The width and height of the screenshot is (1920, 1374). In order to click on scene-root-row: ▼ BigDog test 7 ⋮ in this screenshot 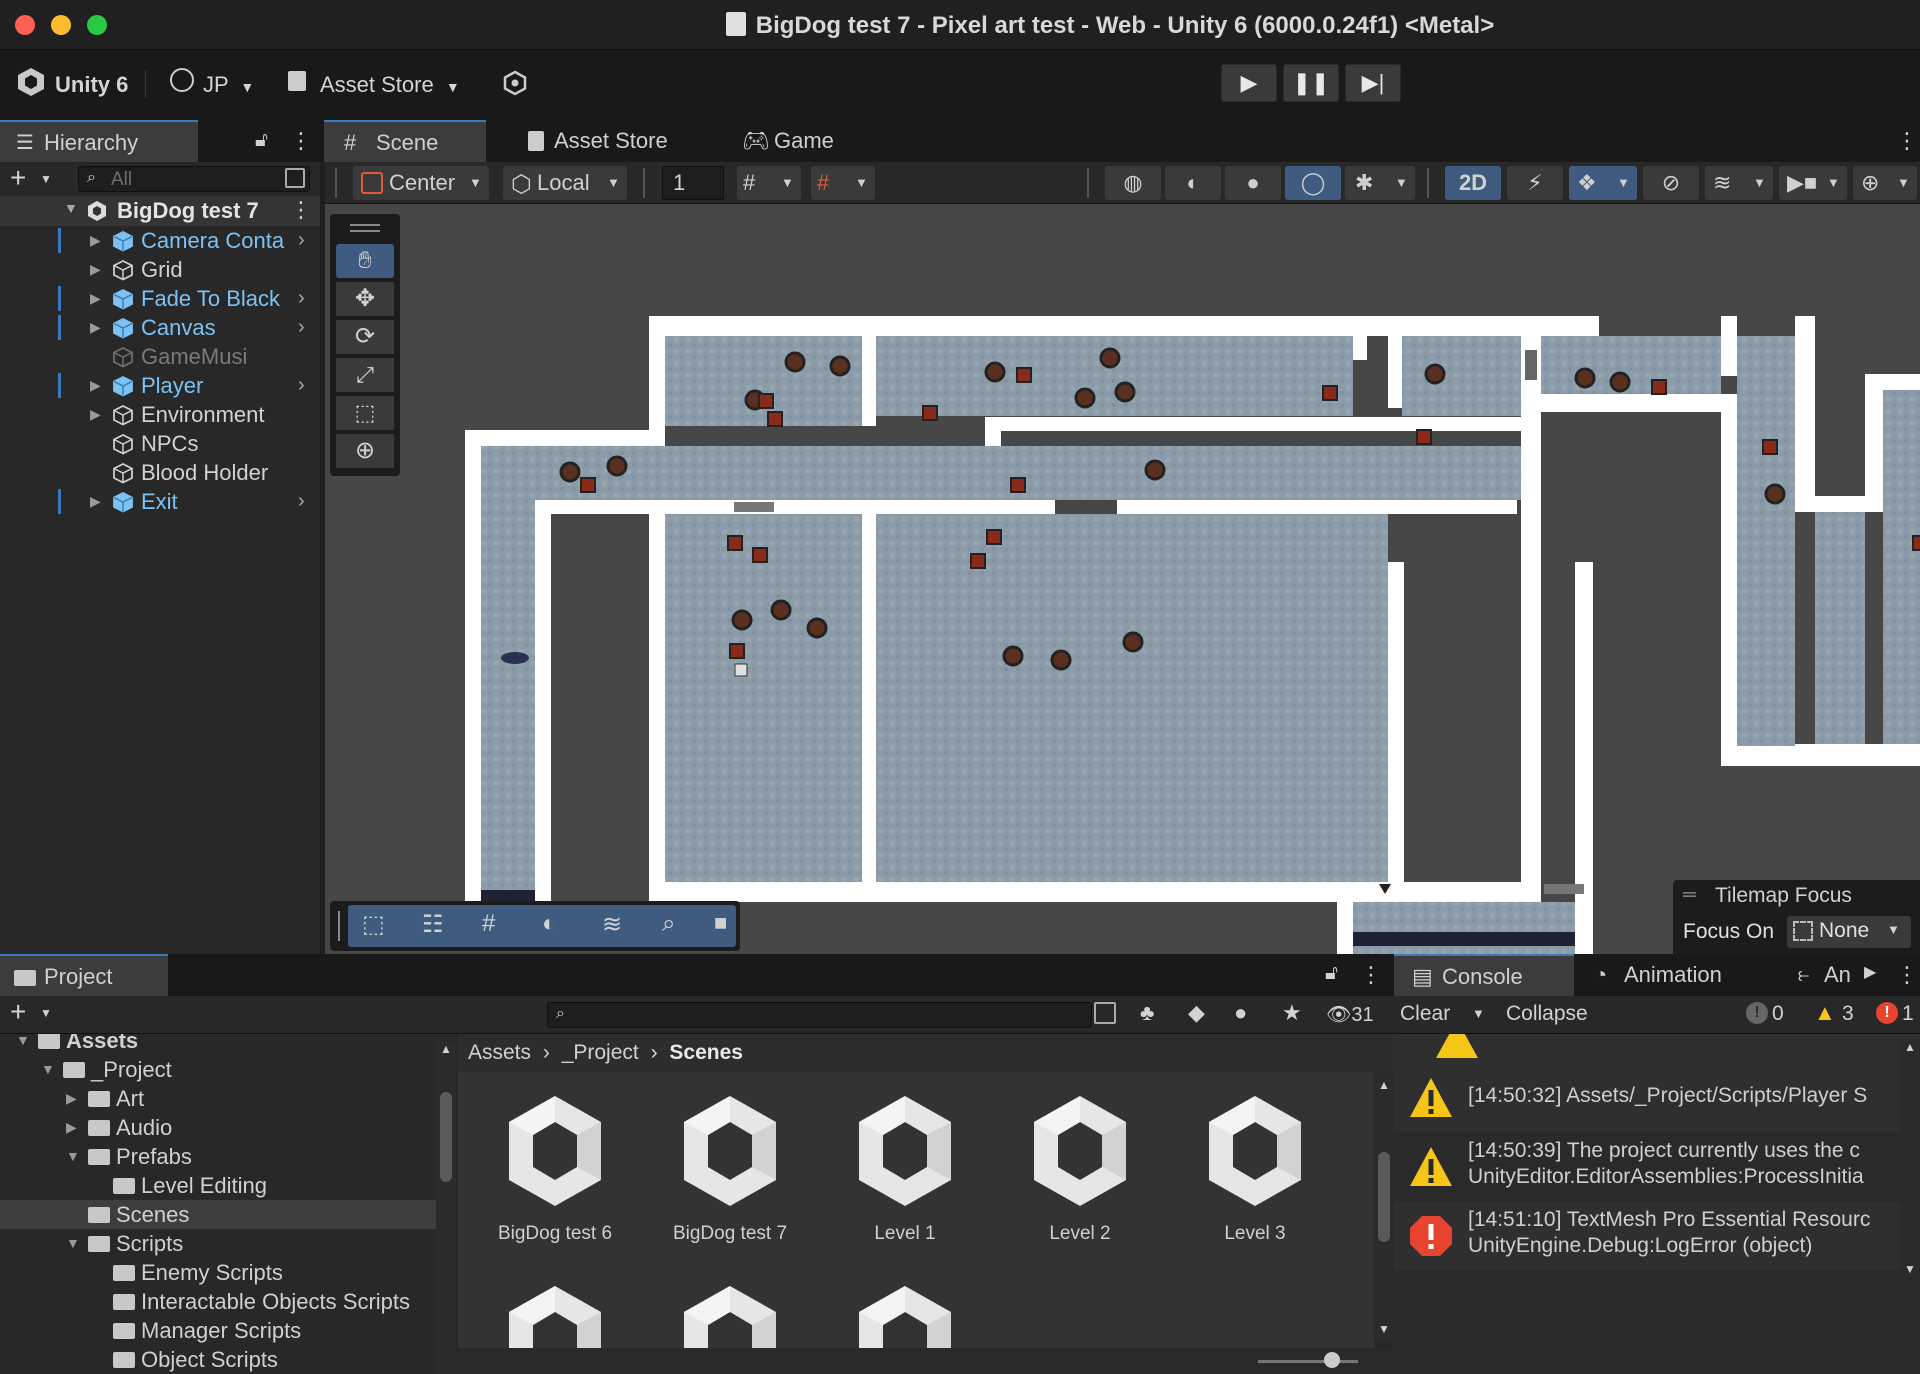, I will do `click(160, 211)`.